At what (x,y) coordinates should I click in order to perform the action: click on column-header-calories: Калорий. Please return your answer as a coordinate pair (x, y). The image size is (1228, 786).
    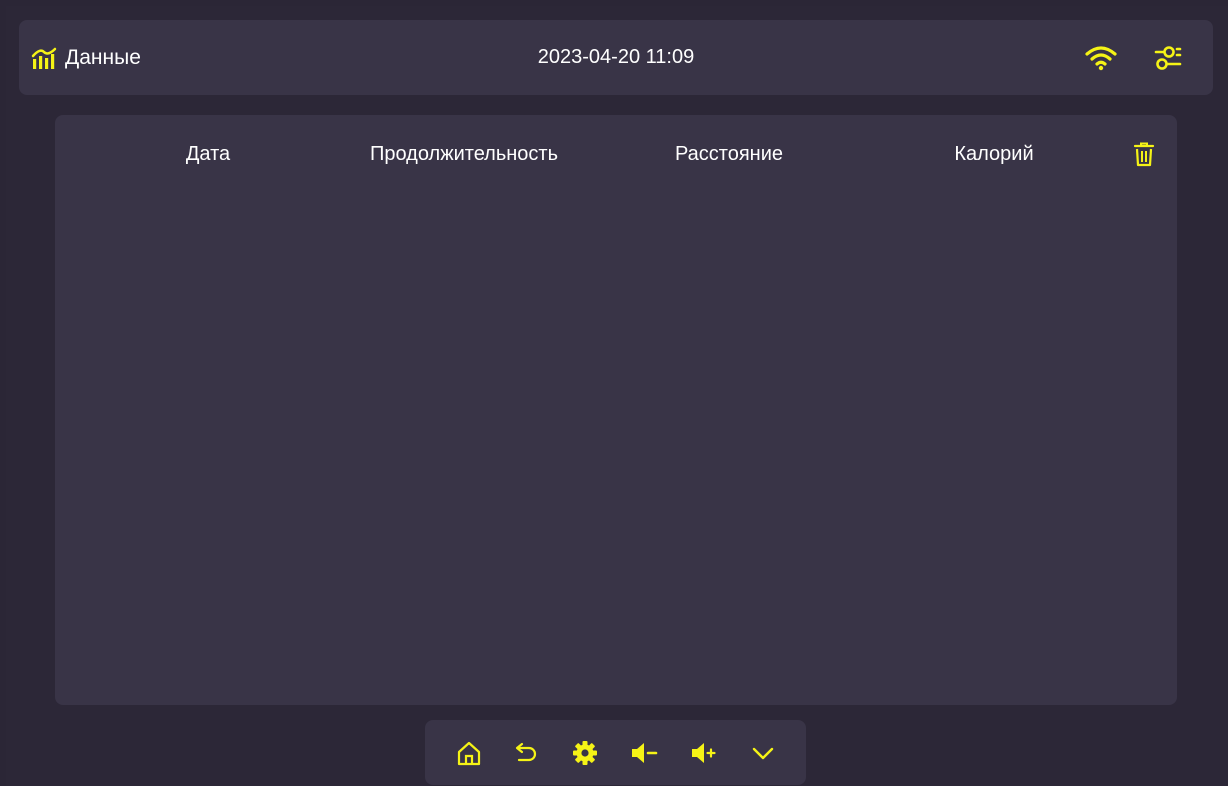
    Looking at the image, I should click on (994, 154).